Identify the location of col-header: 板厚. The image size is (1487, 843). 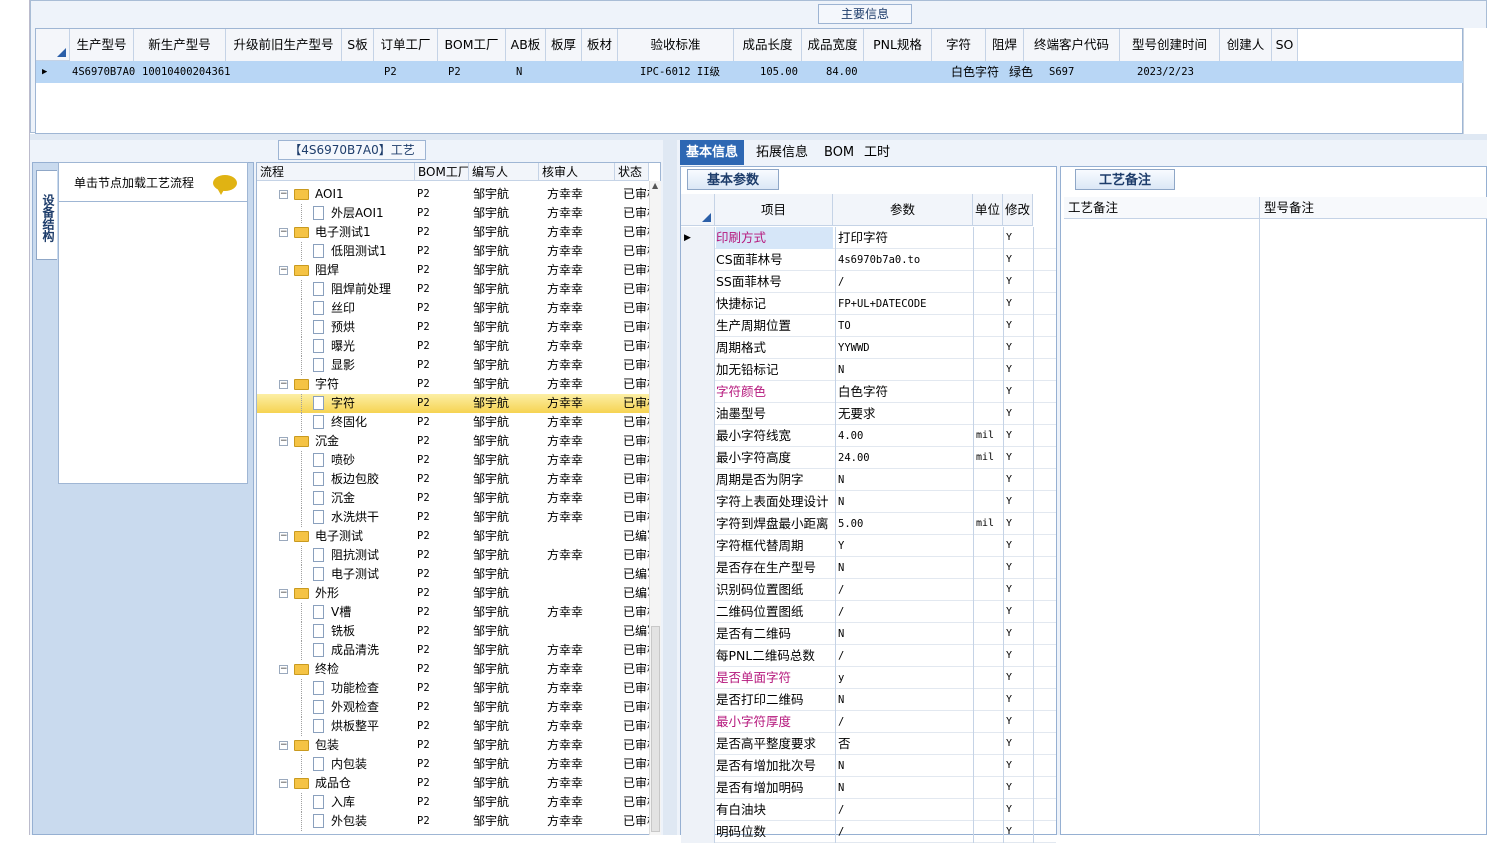
(564, 45).